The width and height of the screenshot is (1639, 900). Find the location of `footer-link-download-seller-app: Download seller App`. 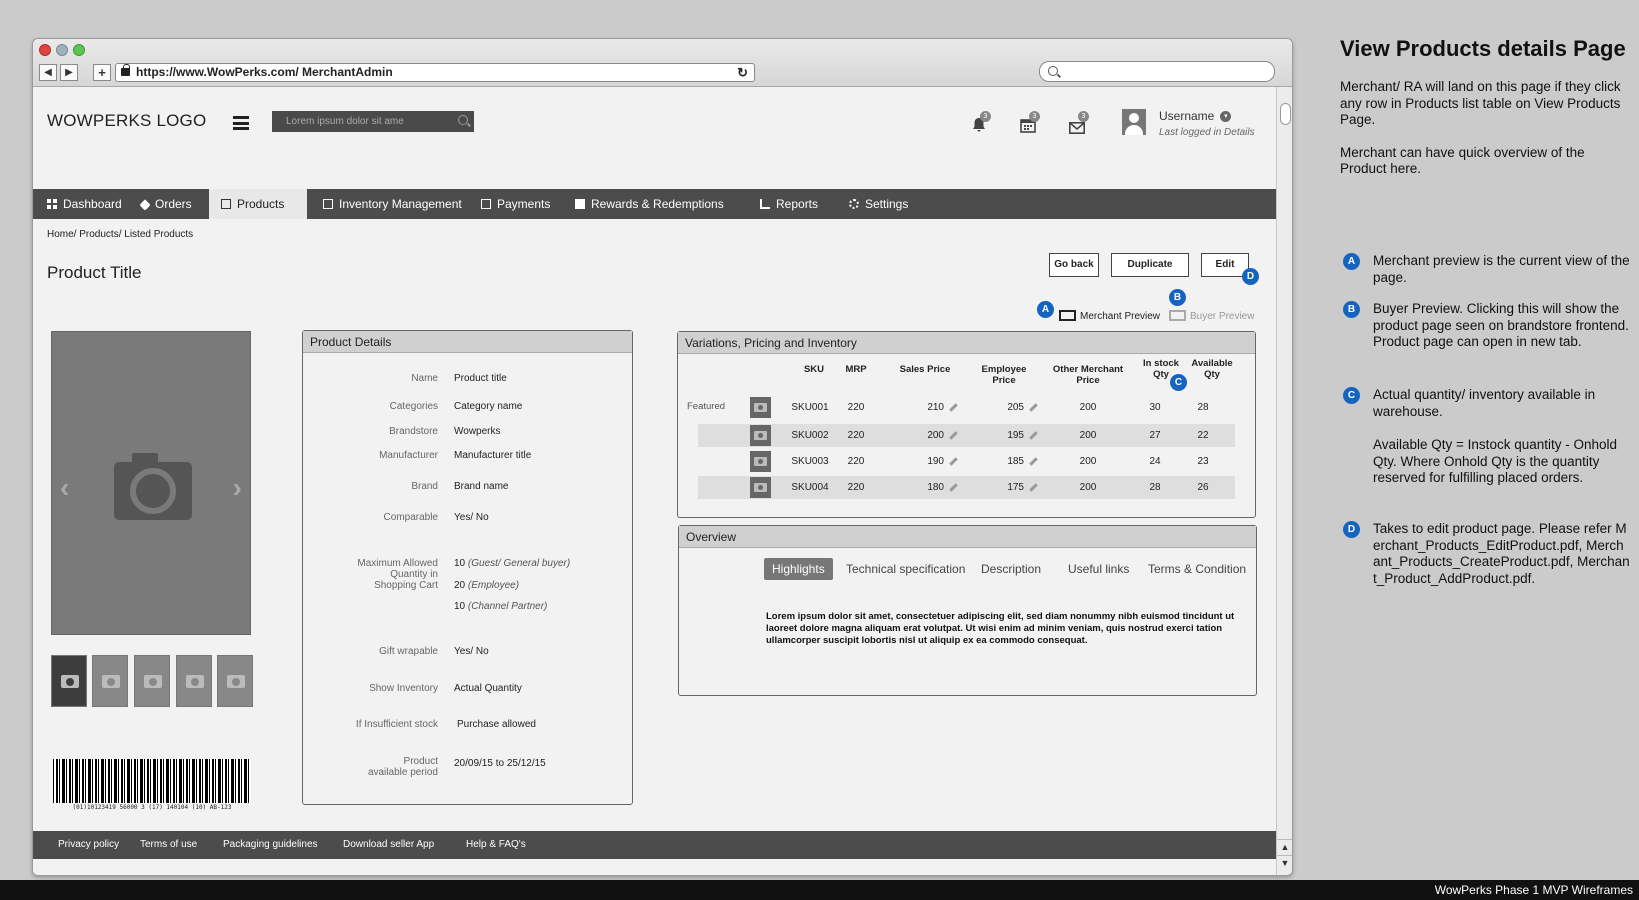

footer-link-download-seller-app: Download seller App is located at coordinates (388, 845).